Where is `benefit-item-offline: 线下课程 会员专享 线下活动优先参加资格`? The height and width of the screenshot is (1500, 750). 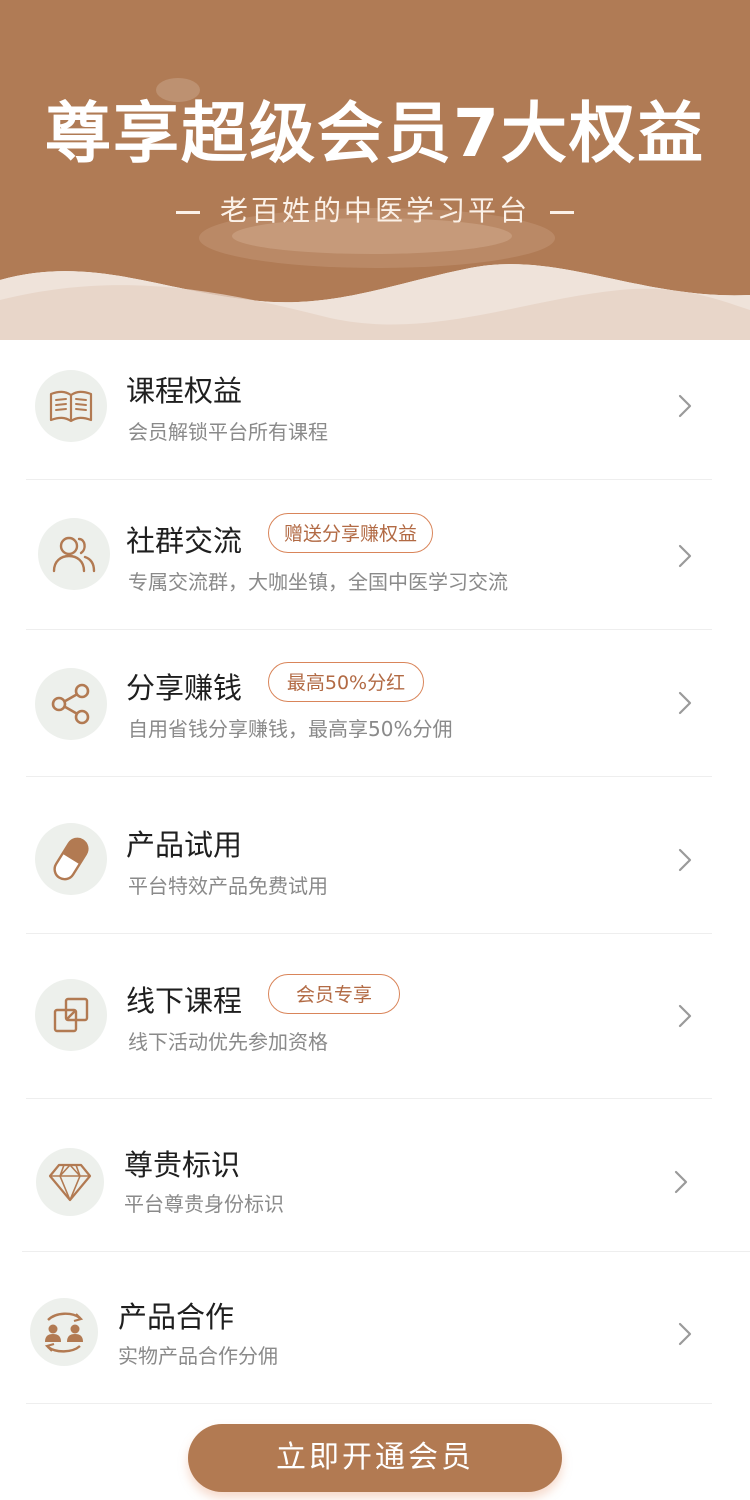 benefit-item-offline: 线下课程 会员专享 线下活动优先参加资格 is located at coordinates (369, 1016).